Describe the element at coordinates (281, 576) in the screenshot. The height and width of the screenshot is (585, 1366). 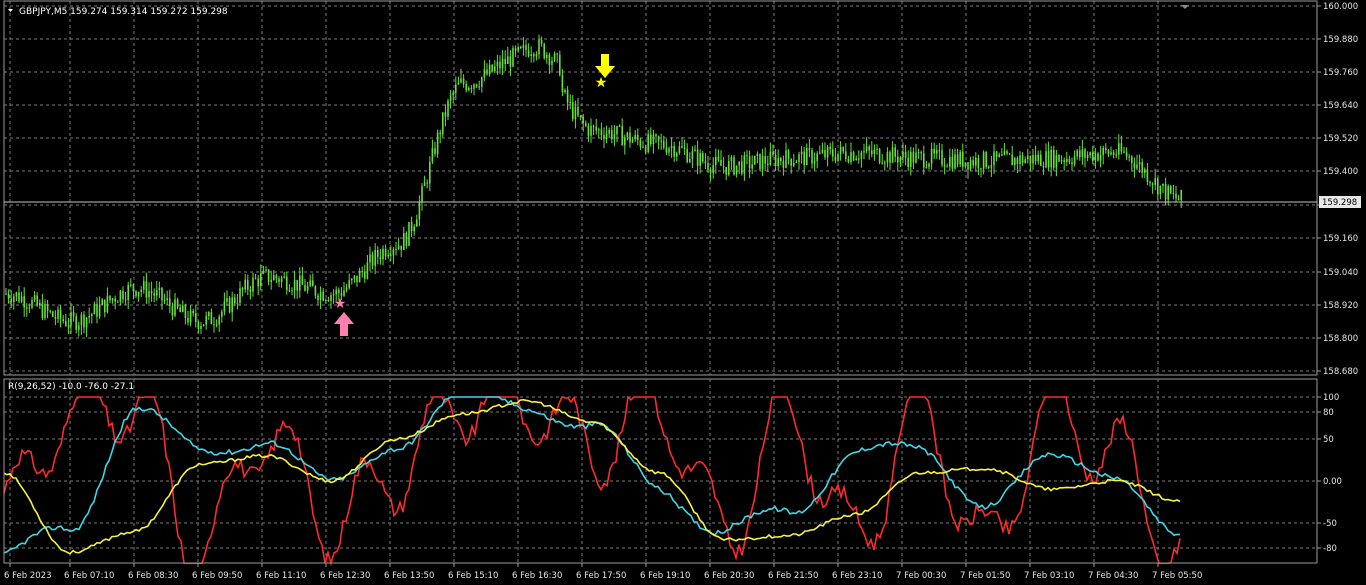
I see `time-tick-label: 6 Feb 11:10` at that location.